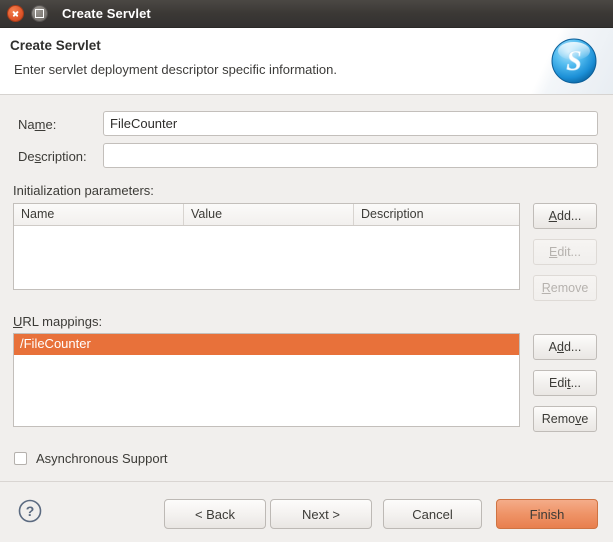  I want to click on description-input, so click(350, 155).